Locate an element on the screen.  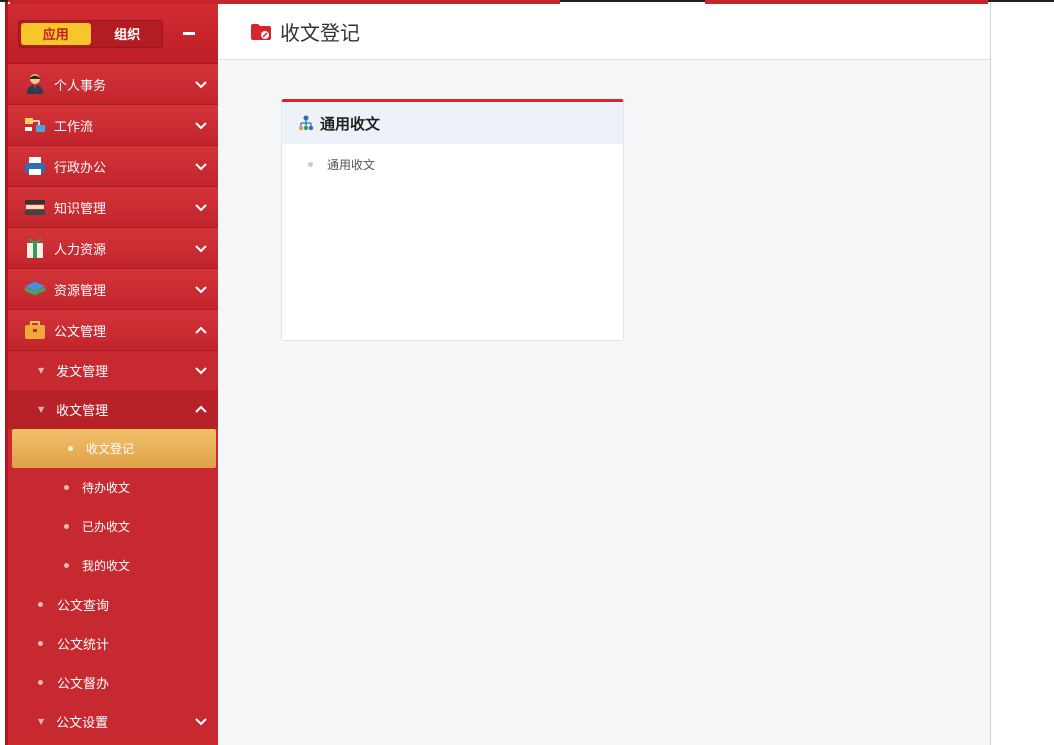
leaf-label: 待办收文 is located at coordinates (106, 488).